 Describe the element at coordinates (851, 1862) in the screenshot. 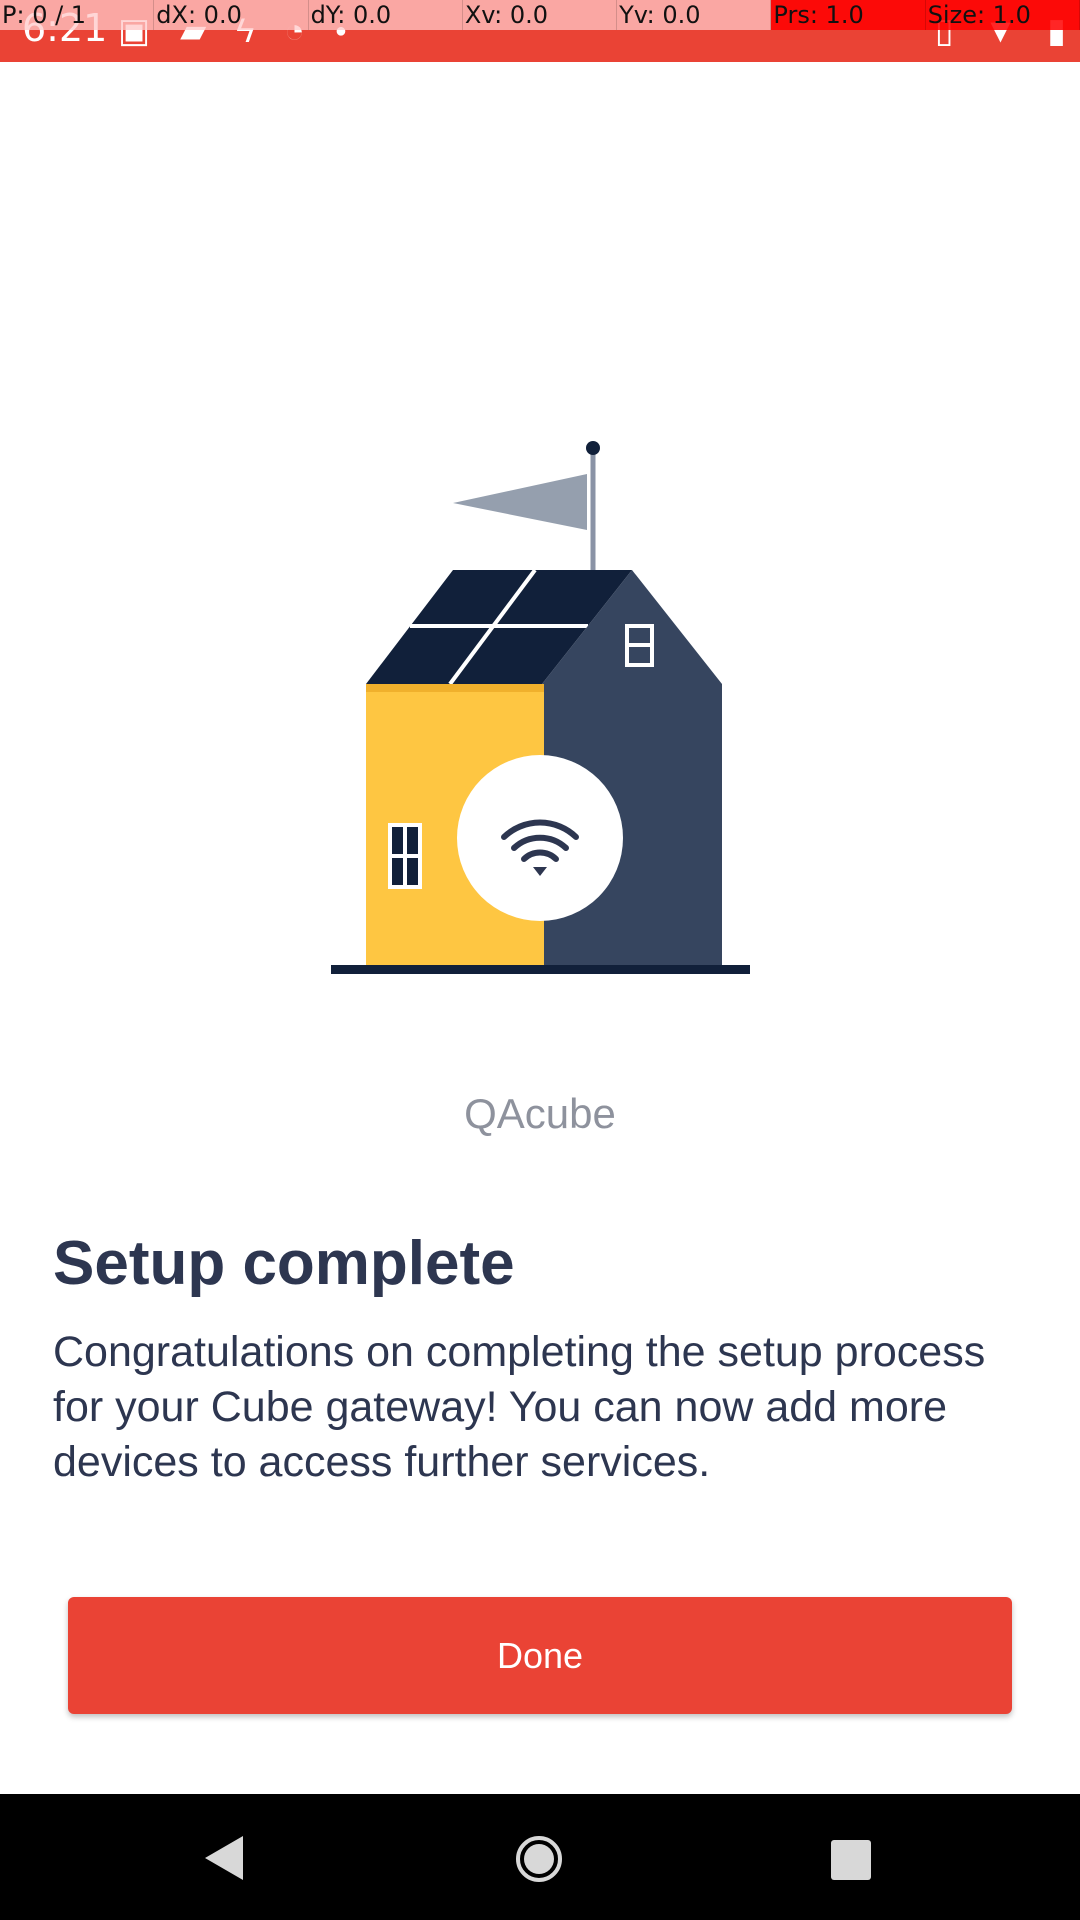

I see `recents-icon` at that location.